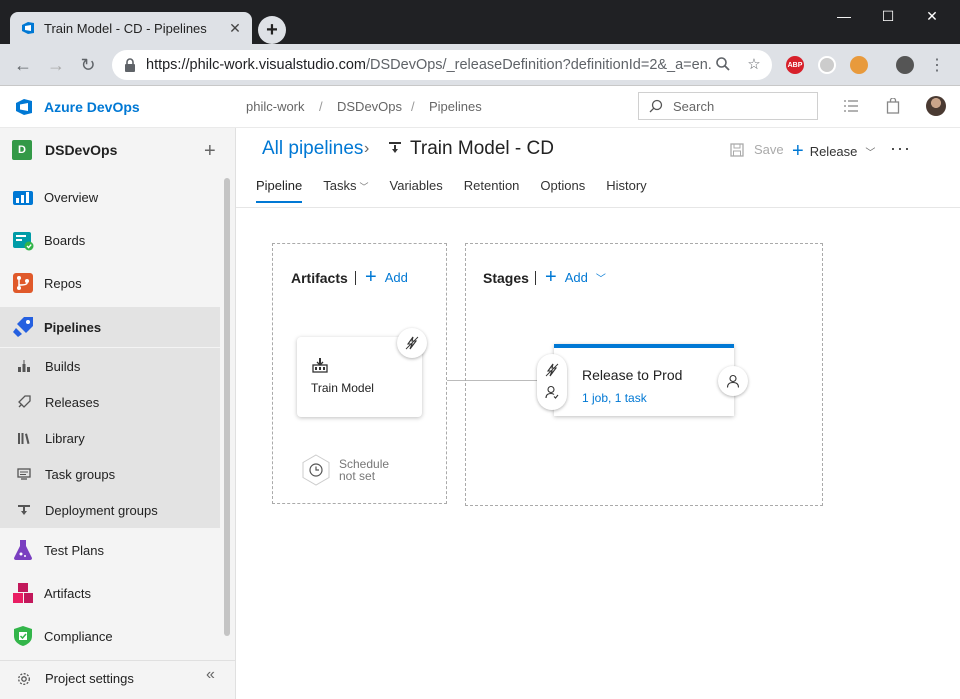  What do you see at coordinates (279, 190) in the screenshot?
I see `tab-pipeline: Pipeline` at bounding box center [279, 190].